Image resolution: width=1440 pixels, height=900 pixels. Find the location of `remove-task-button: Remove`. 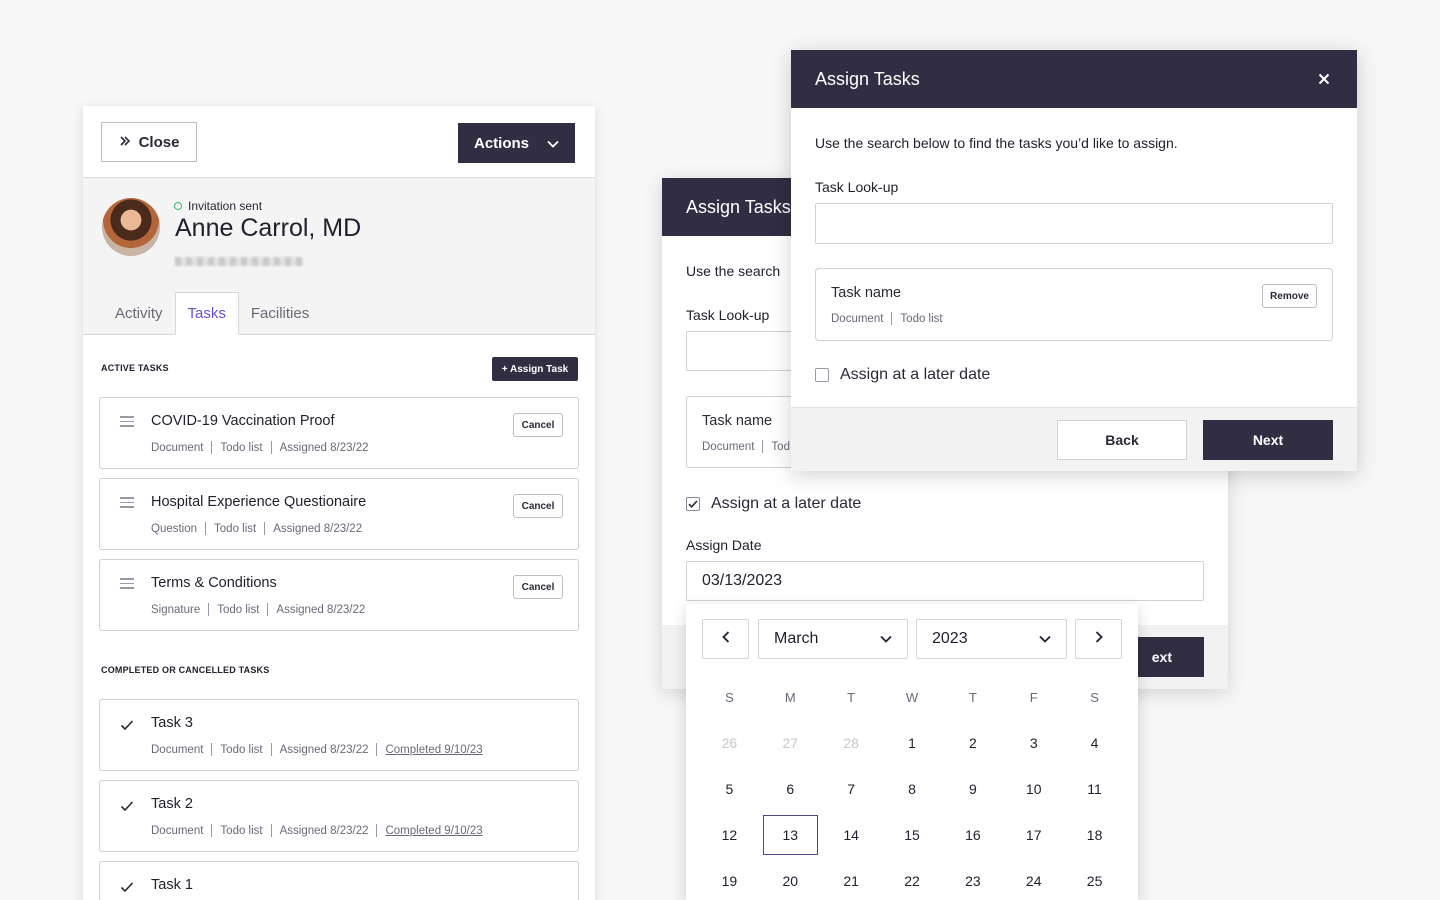

remove-task-button: Remove is located at coordinates (1289, 296).